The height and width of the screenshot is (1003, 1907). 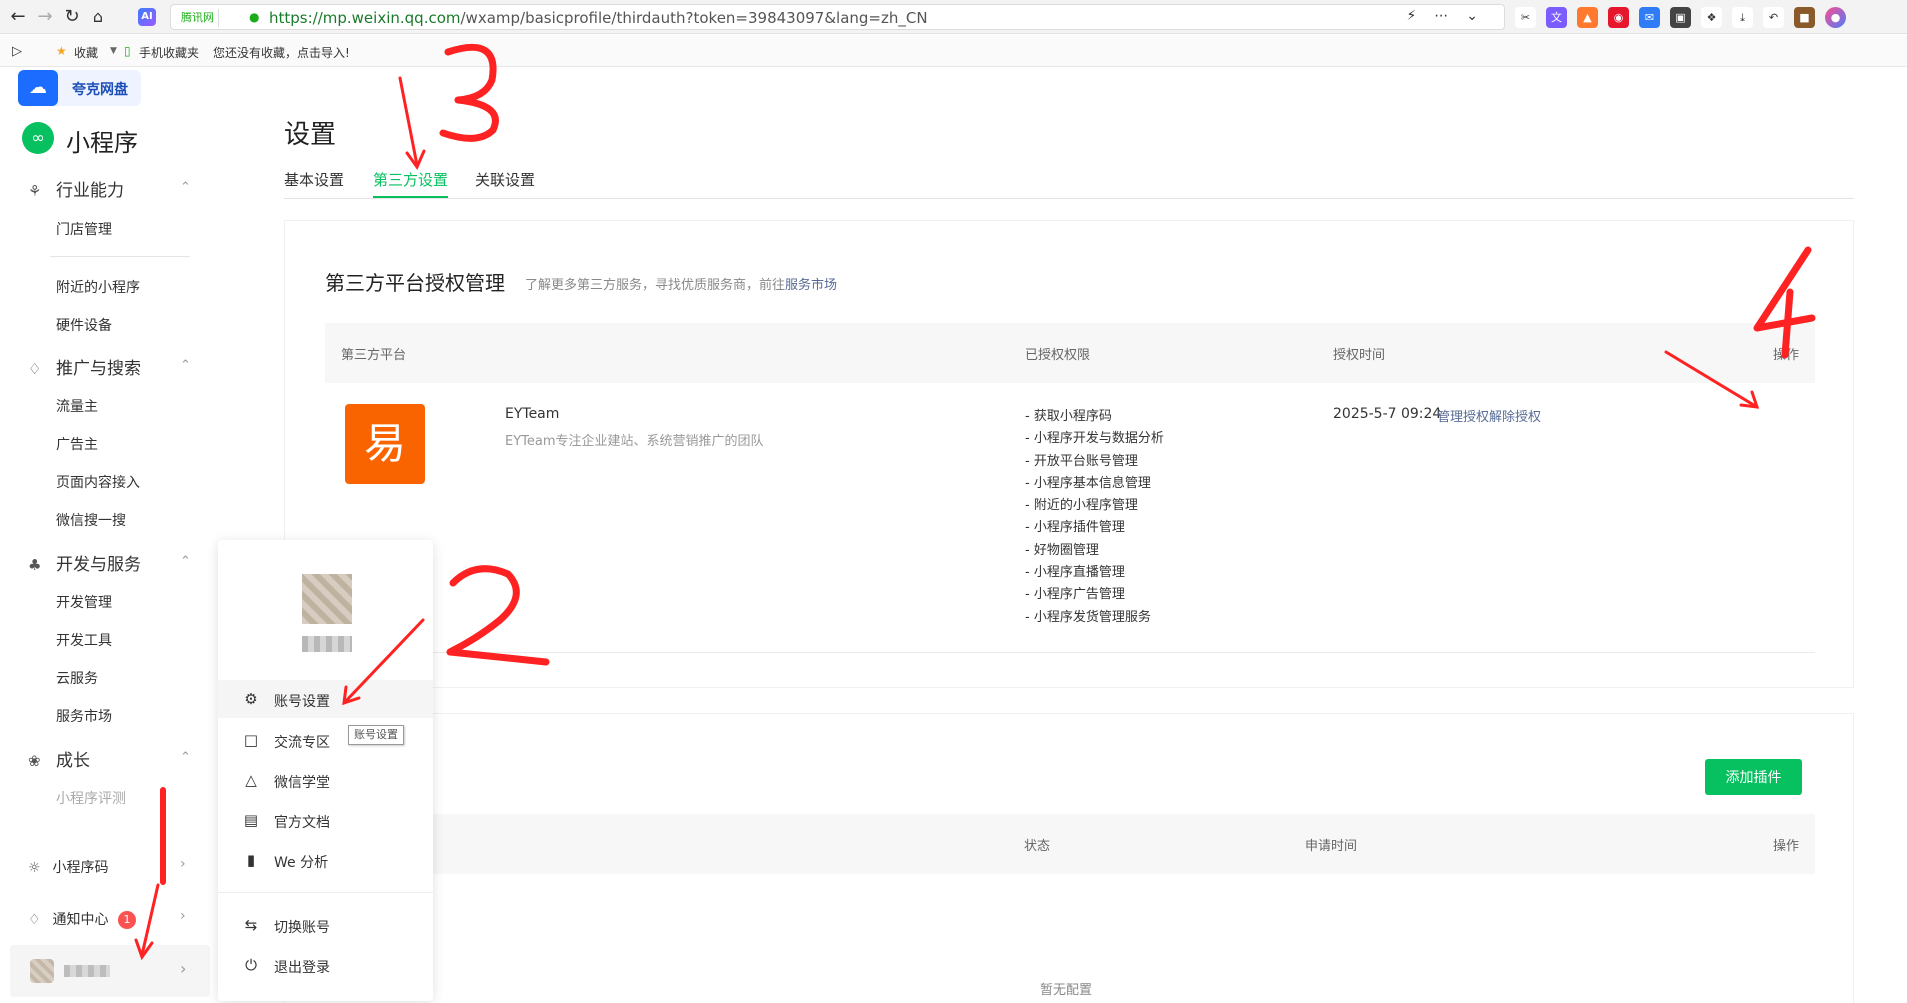 I want to click on sidebar-item-label: 小程序码, so click(x=80, y=868).